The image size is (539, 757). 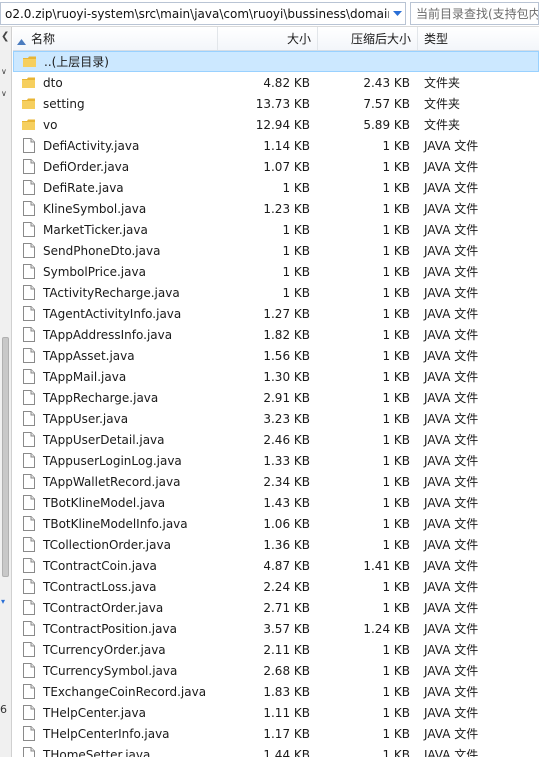 I want to click on file-name: TBotKlineModelInfo.java, so click(x=115, y=523).